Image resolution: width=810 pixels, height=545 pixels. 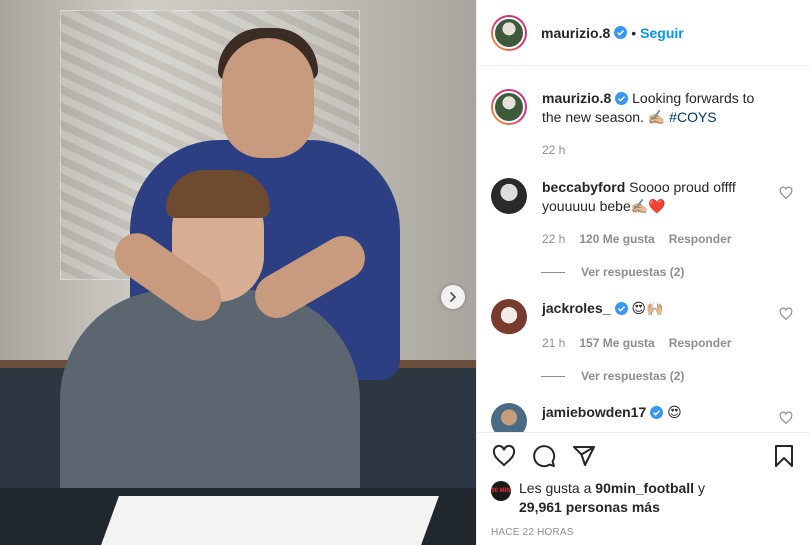 I want to click on caption-username: maurizio.8, so click(x=576, y=98).